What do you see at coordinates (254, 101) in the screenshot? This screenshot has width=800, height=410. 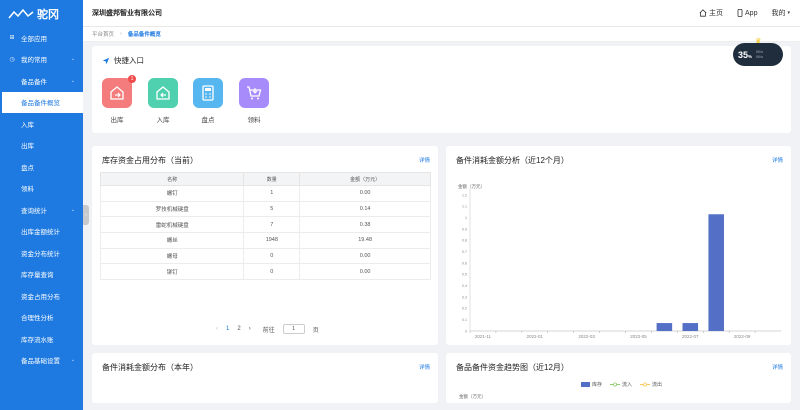 I see `quick-entry-item: 领料` at bounding box center [254, 101].